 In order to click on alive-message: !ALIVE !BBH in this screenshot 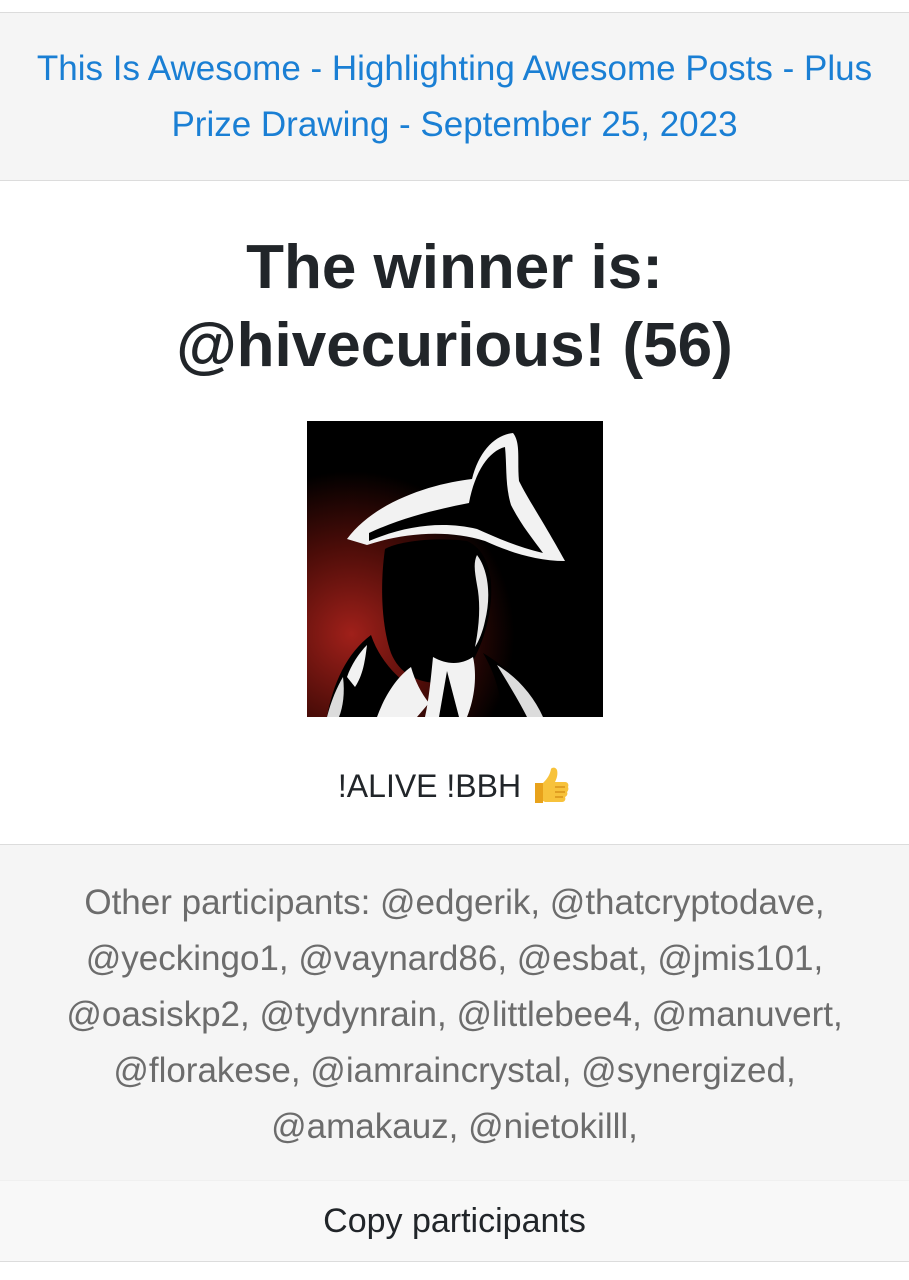, I will do `click(454, 786)`.